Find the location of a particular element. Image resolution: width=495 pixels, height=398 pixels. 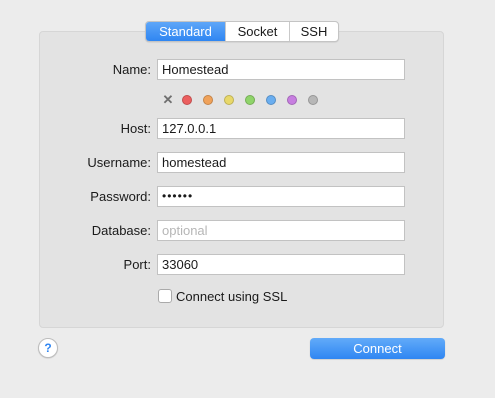

color-gray is located at coordinates (313, 100).